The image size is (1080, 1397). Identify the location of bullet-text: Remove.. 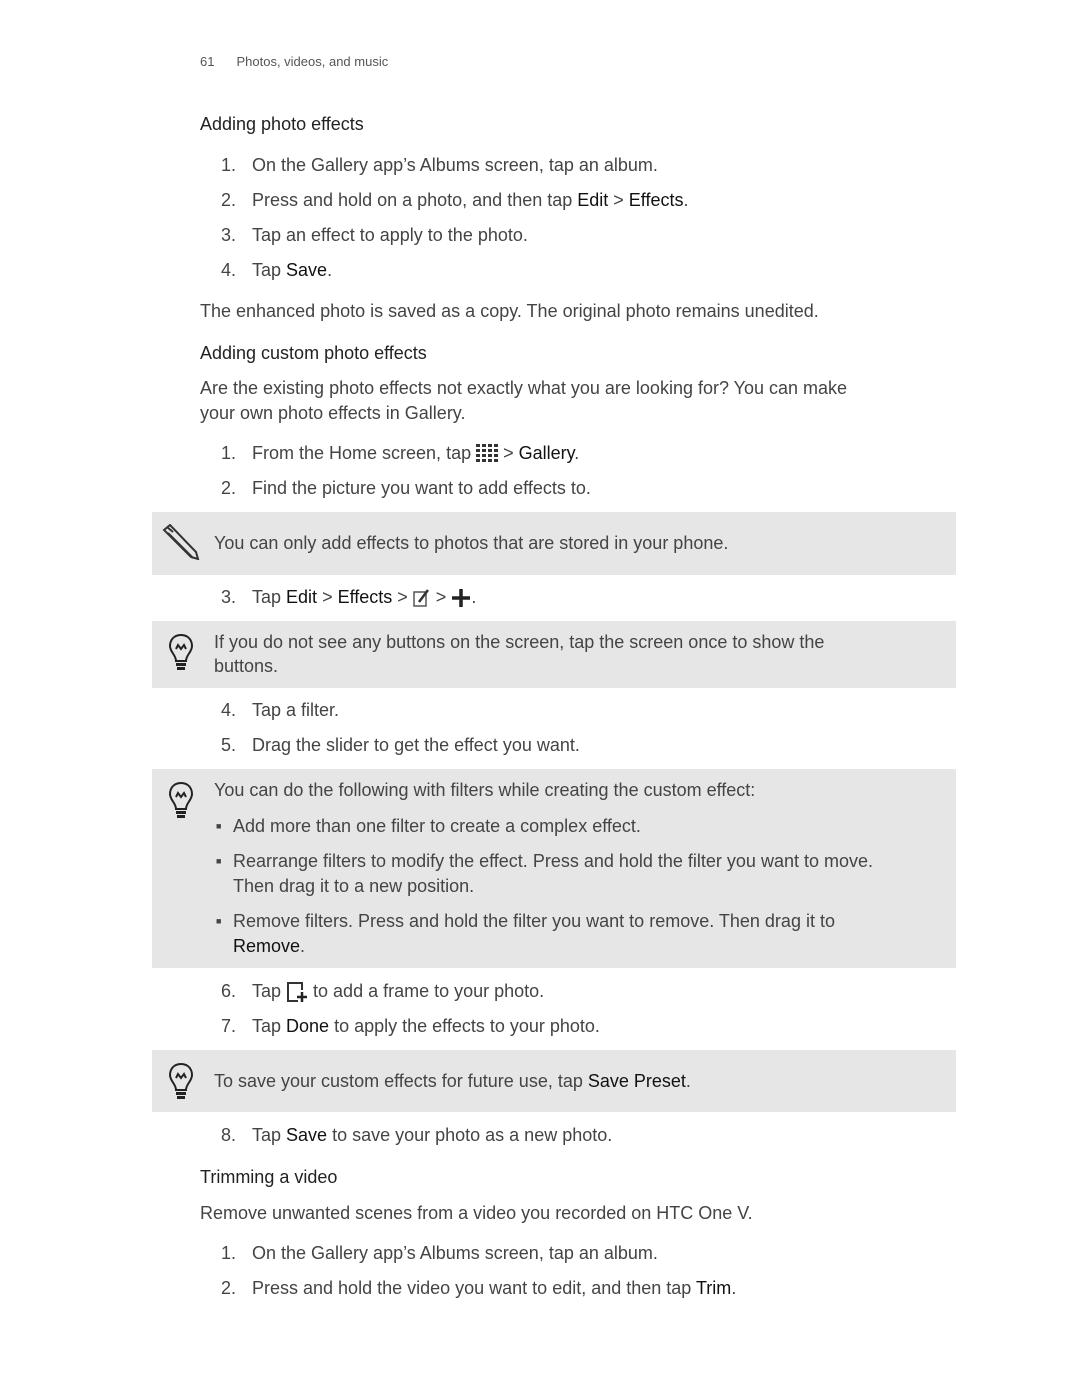
(269, 946).